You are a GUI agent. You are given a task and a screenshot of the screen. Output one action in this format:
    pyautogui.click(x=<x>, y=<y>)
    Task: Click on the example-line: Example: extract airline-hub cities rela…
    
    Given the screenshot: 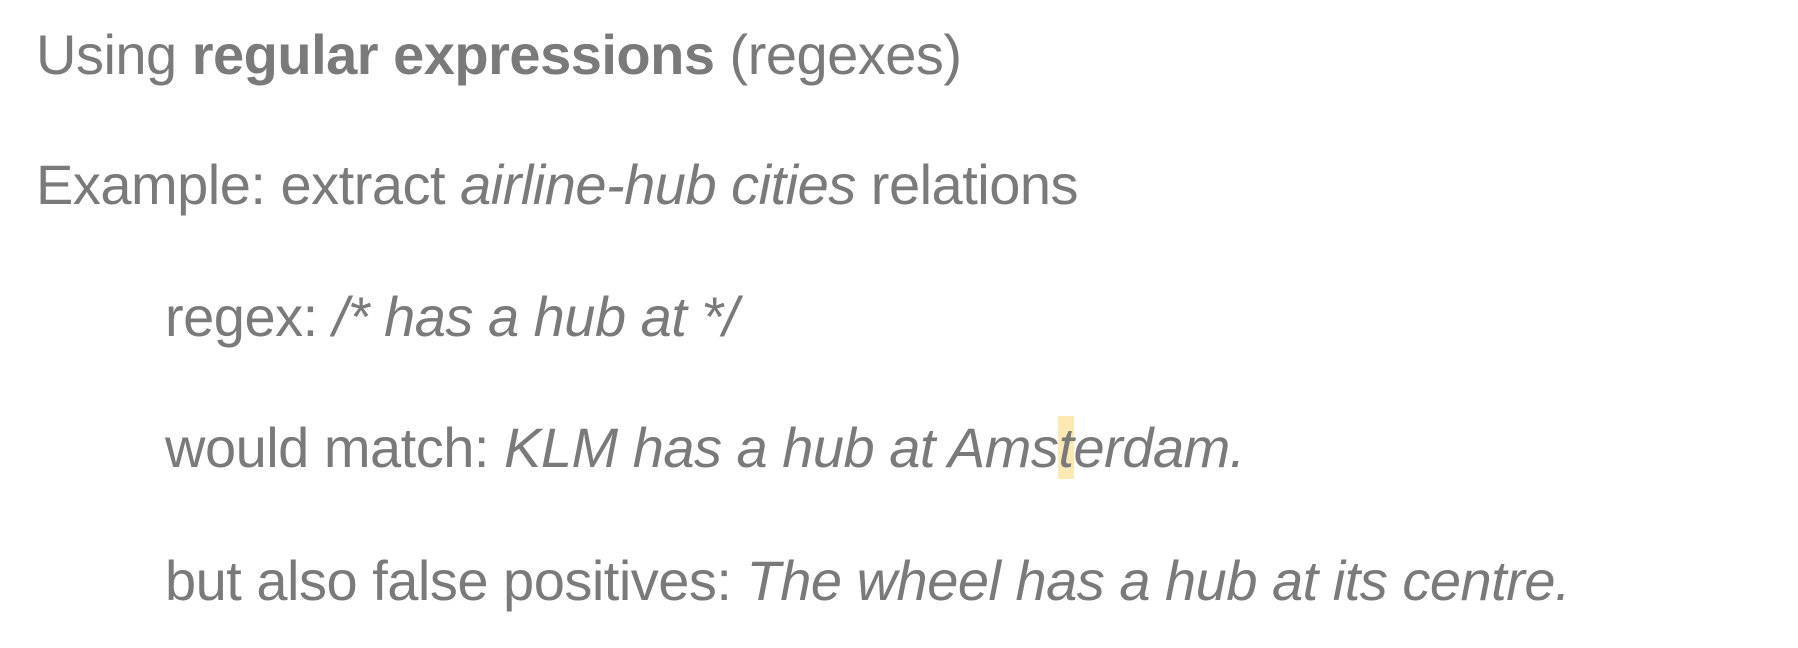 What is the action you would take?
    pyautogui.click(x=557, y=185)
    